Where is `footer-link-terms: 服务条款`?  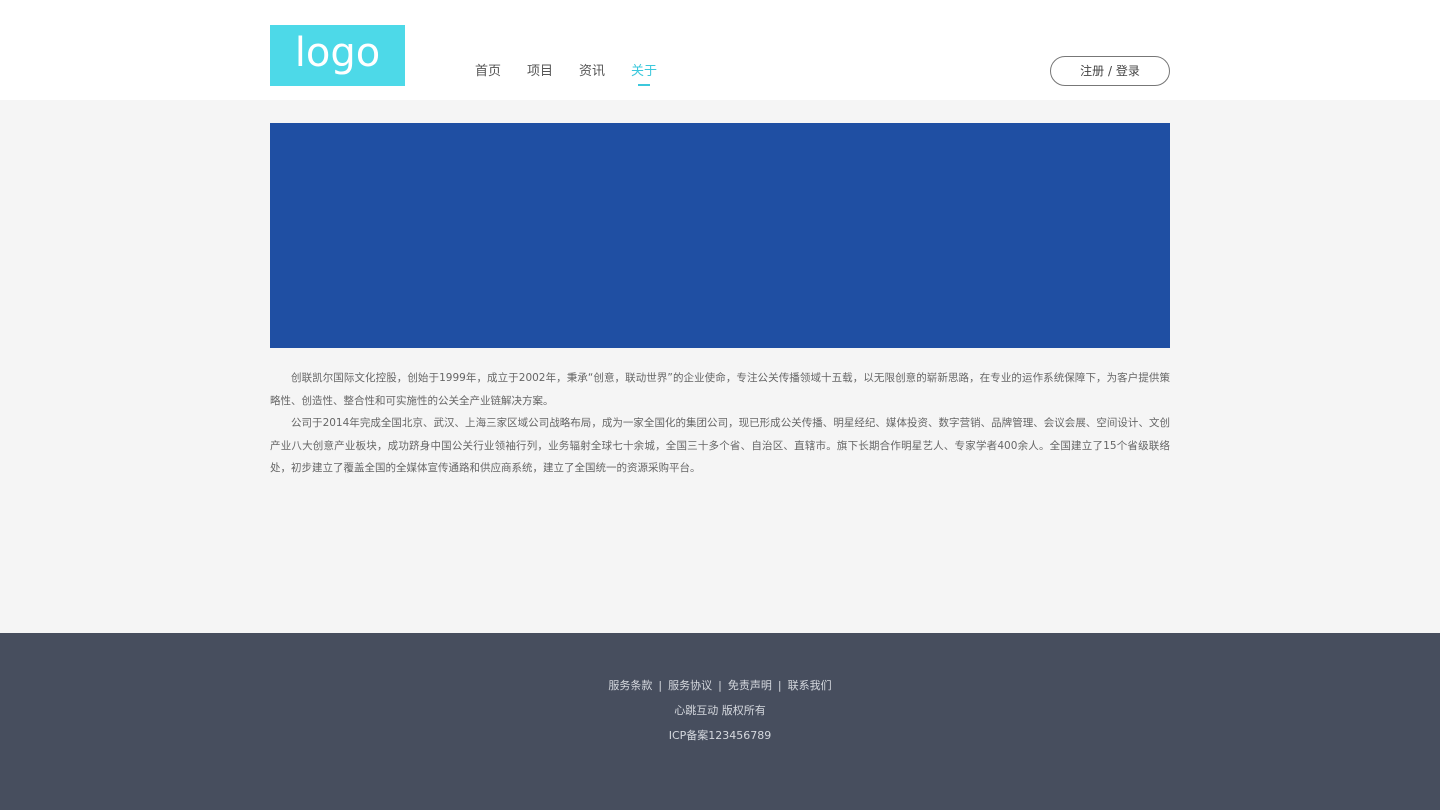
footer-link-terms: 服务条款 is located at coordinates (630, 685).